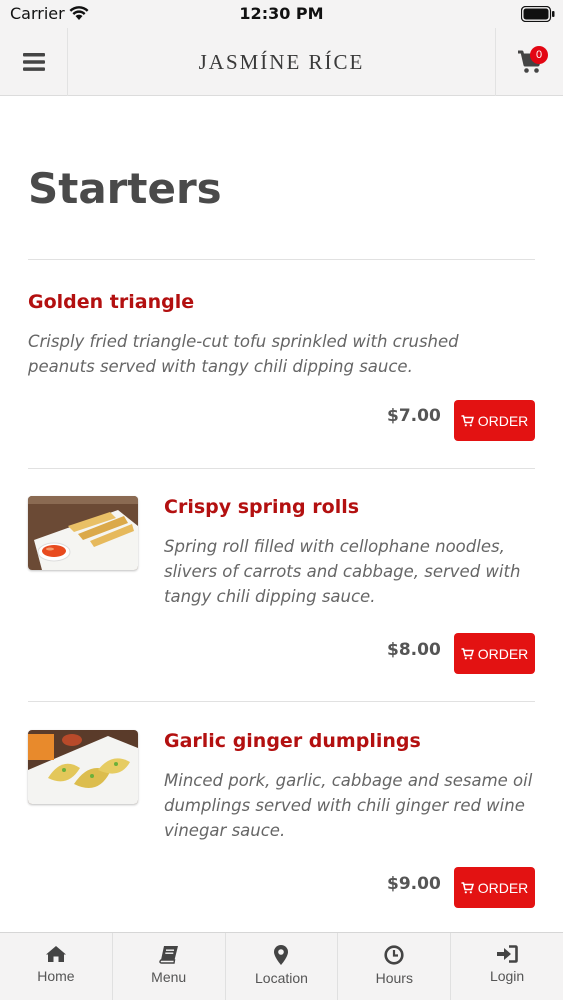 The height and width of the screenshot is (1000, 563). I want to click on tab-label: Location, so click(281, 978).